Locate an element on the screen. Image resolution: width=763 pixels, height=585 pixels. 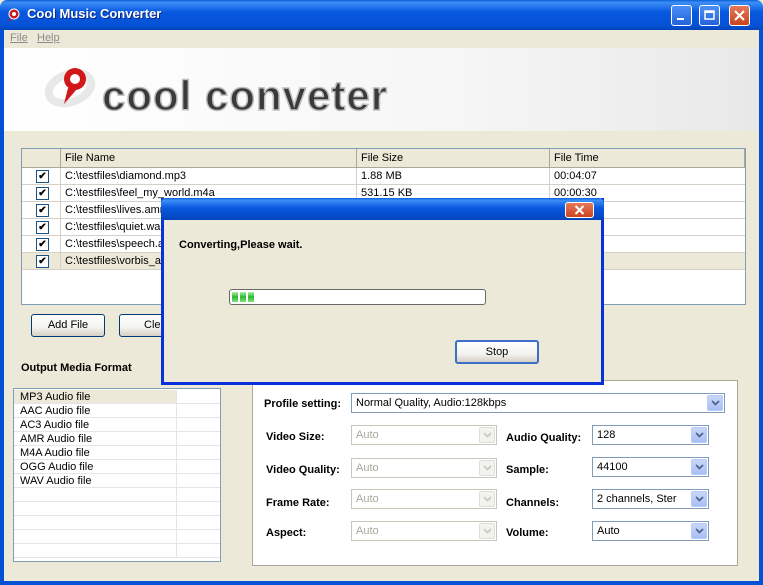
file-size-cell: 1.88 MB is located at coordinates (453, 176).